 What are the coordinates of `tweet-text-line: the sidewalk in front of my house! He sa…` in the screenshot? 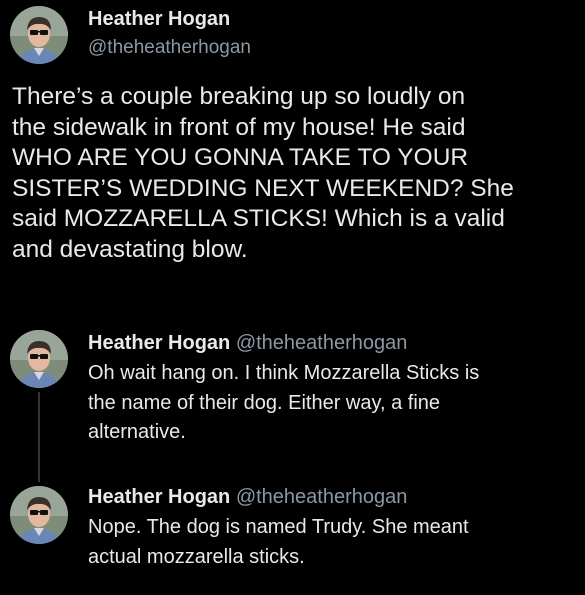 It's located at (239, 127).